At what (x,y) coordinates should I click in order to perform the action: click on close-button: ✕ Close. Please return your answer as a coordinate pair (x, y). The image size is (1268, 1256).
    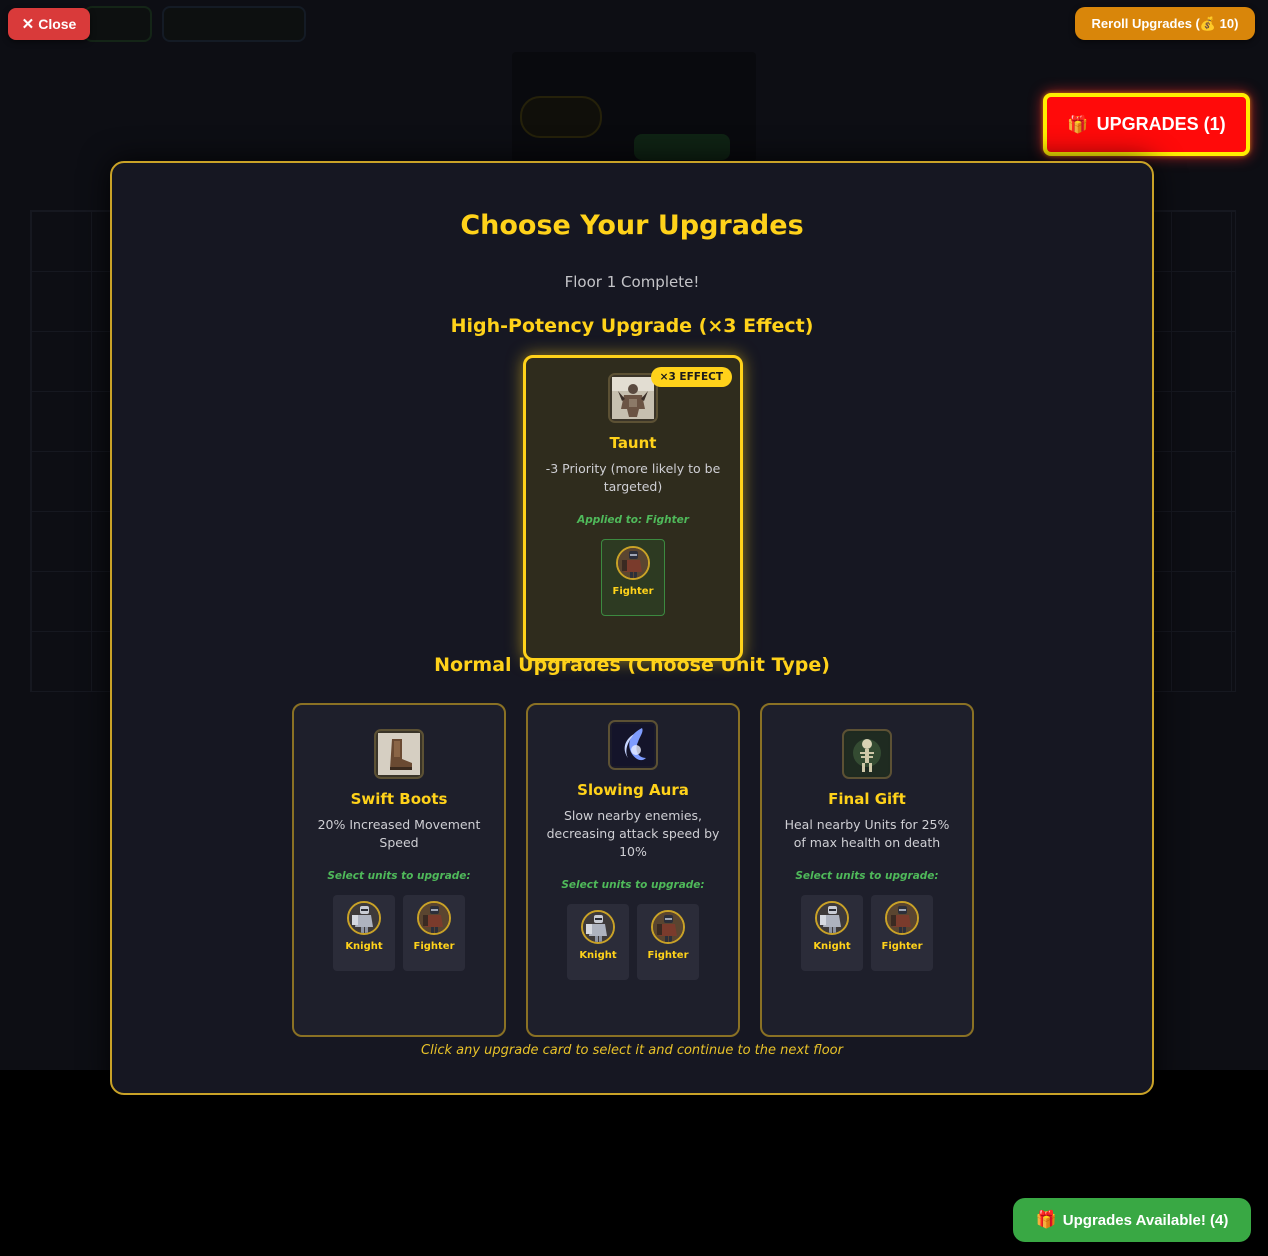
    Looking at the image, I should click on (49, 24).